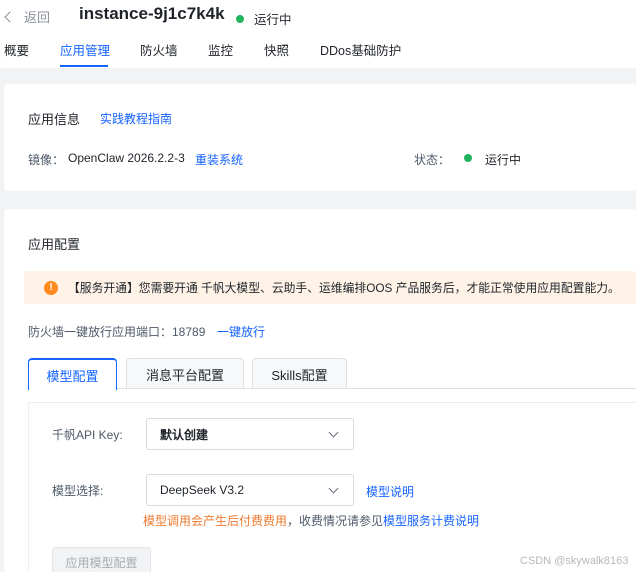 The width and height of the screenshot is (636, 572). What do you see at coordinates (136, 118) in the screenshot?
I see `guide-link: 实践教程指南` at bounding box center [136, 118].